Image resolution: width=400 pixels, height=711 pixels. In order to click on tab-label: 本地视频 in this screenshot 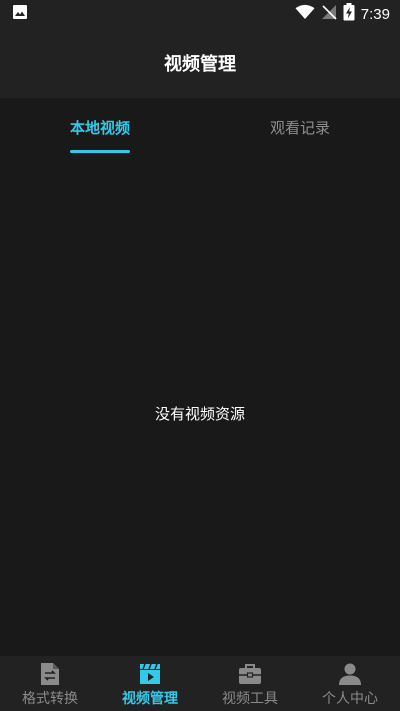, I will do `click(99, 127)`.